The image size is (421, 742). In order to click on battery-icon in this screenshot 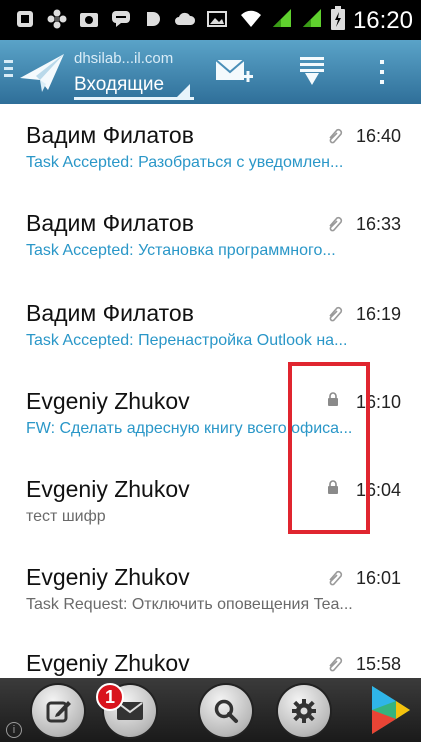, I will do `click(337, 20)`.